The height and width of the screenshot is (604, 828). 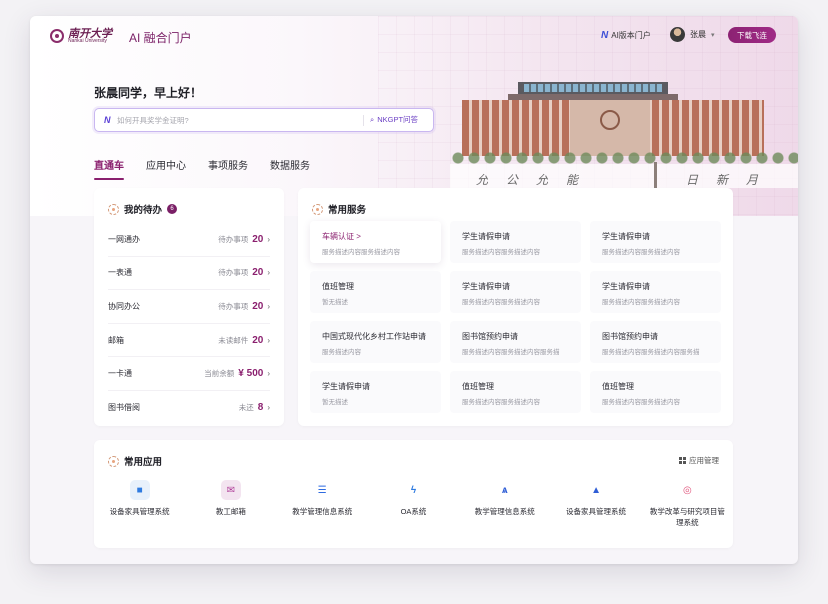 I want to click on service-item: 学生请假申请服务描述内容服务描述内容, so click(x=655, y=242).